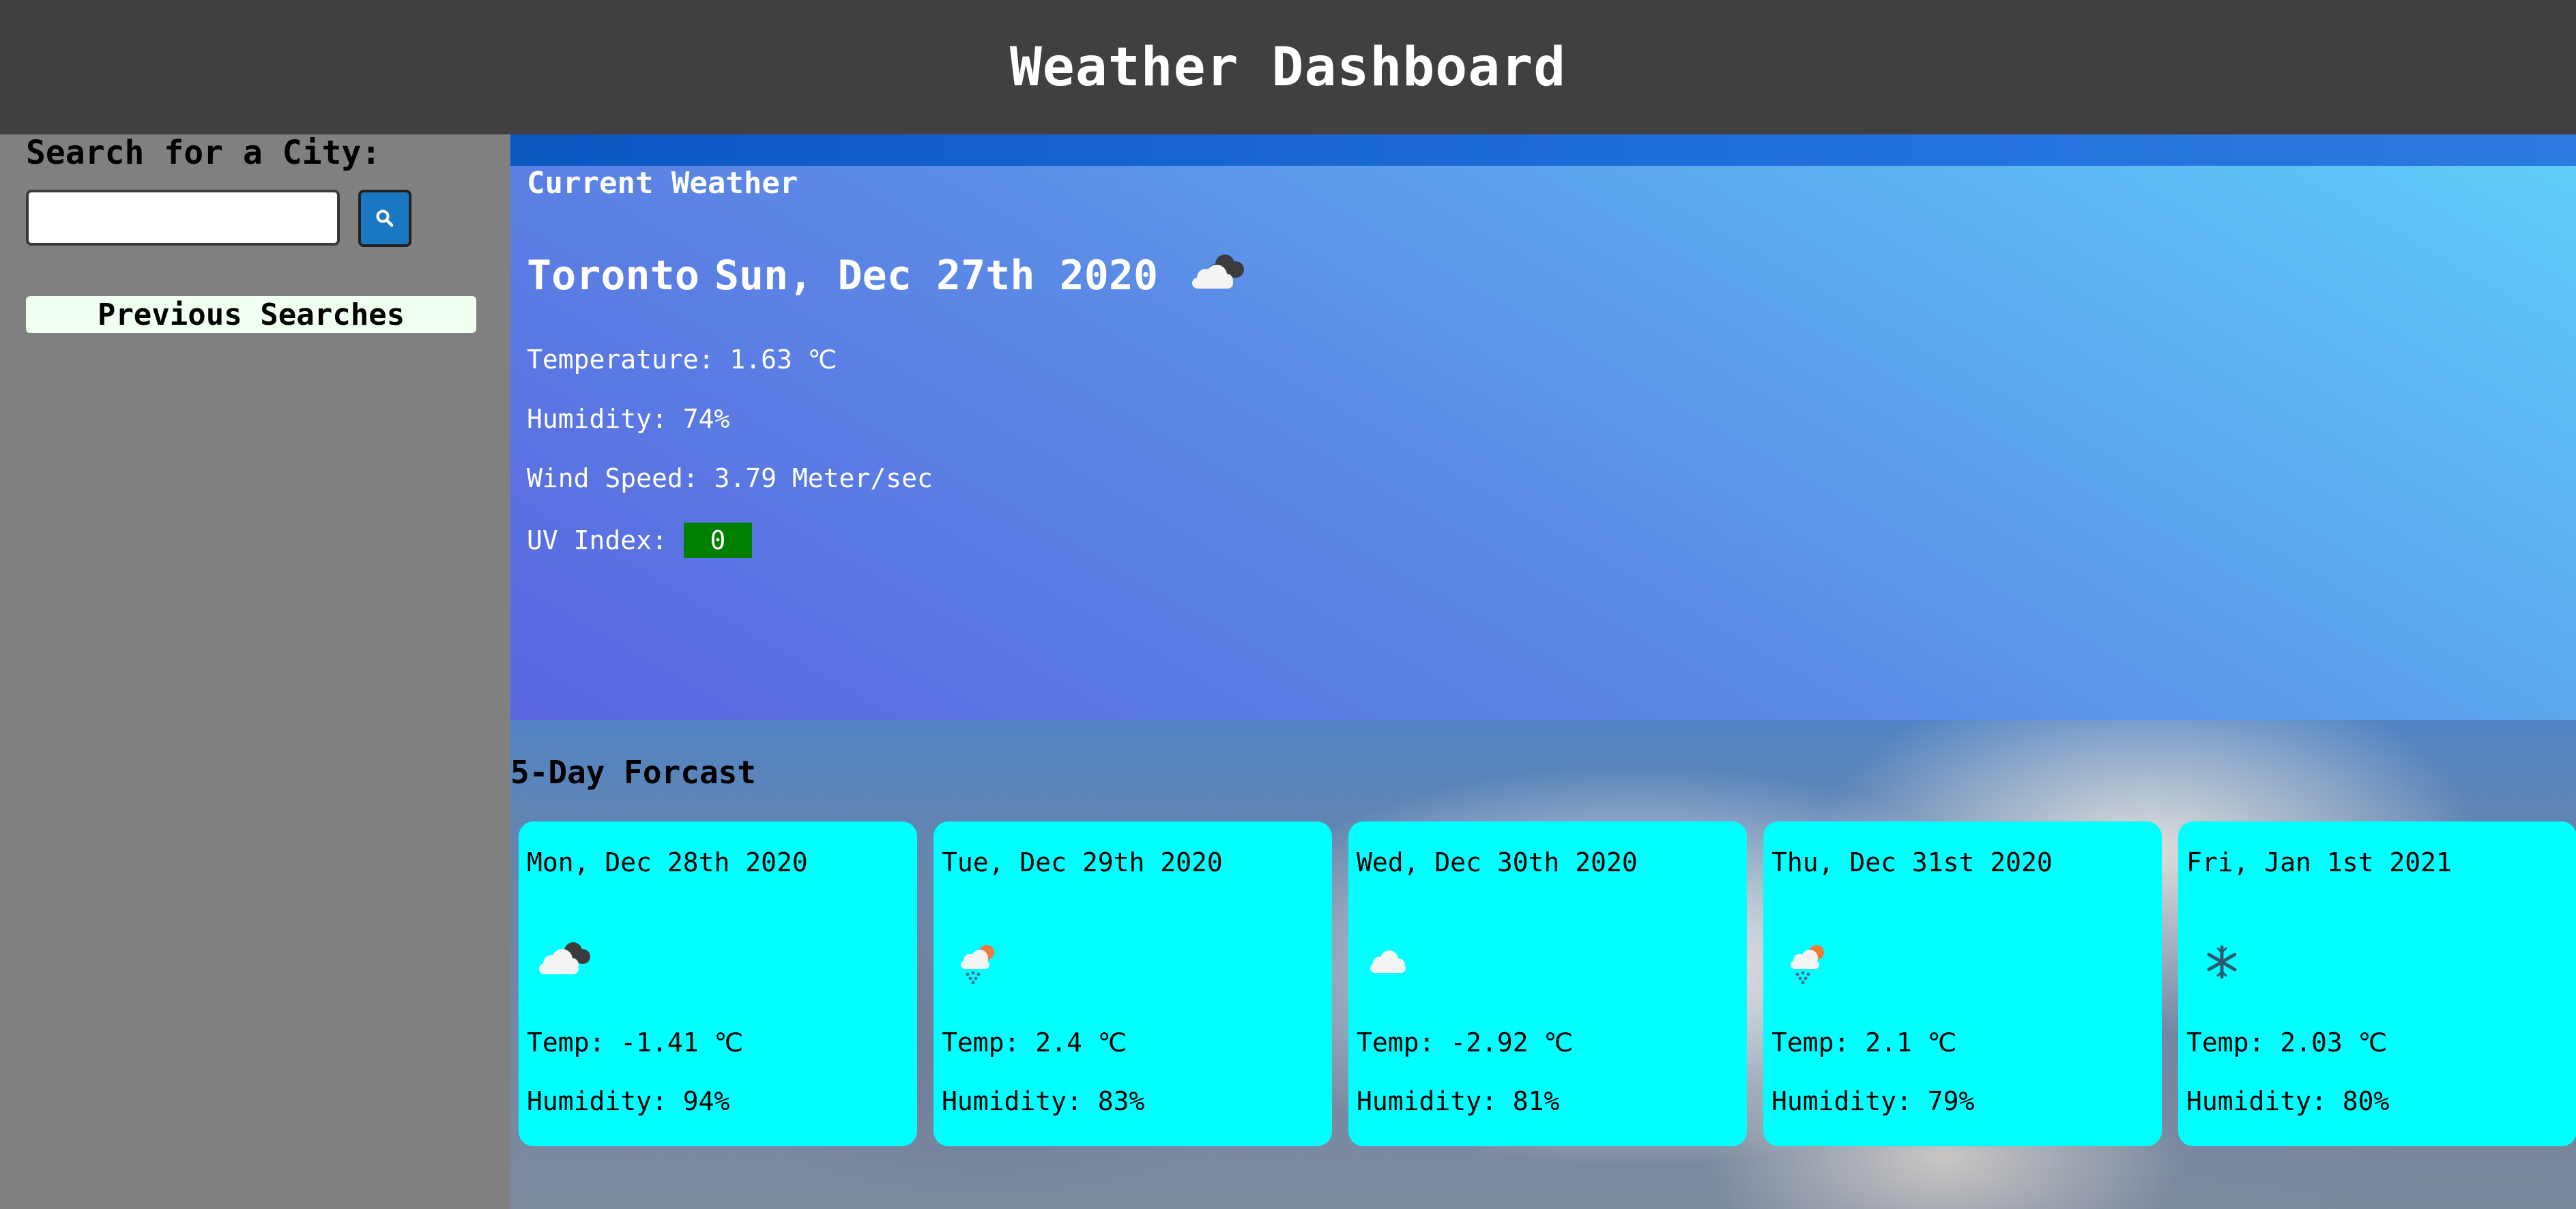  Describe the element at coordinates (1543, 150) in the screenshot. I see `top-strip` at that location.